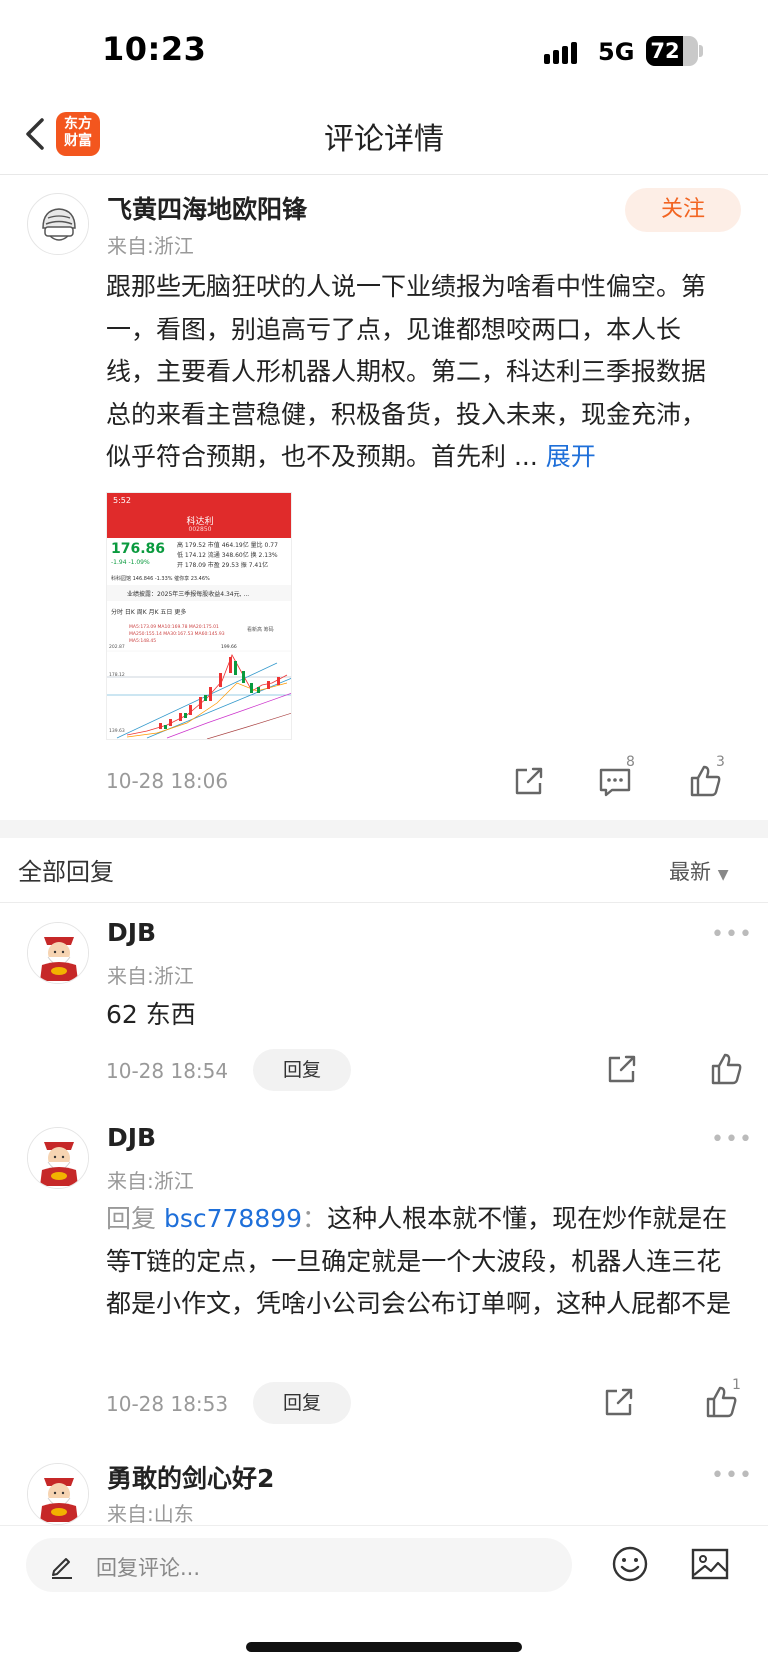 This screenshot has width=768, height=1665. I want to click on expand-link: 展开, so click(571, 456).